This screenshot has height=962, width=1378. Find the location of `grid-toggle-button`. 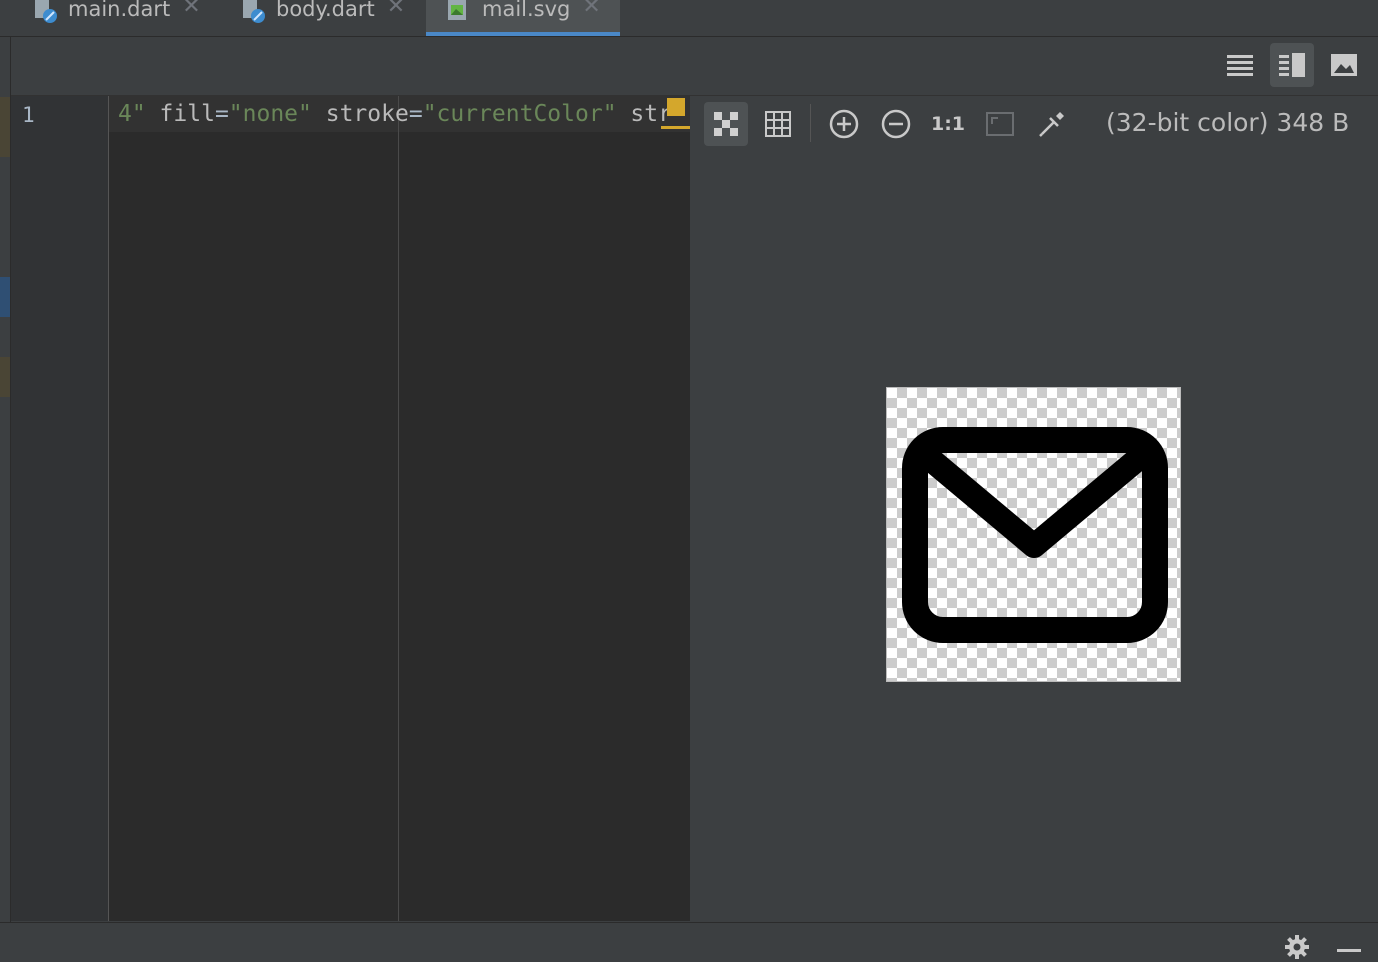

grid-toggle-button is located at coordinates (778, 124).